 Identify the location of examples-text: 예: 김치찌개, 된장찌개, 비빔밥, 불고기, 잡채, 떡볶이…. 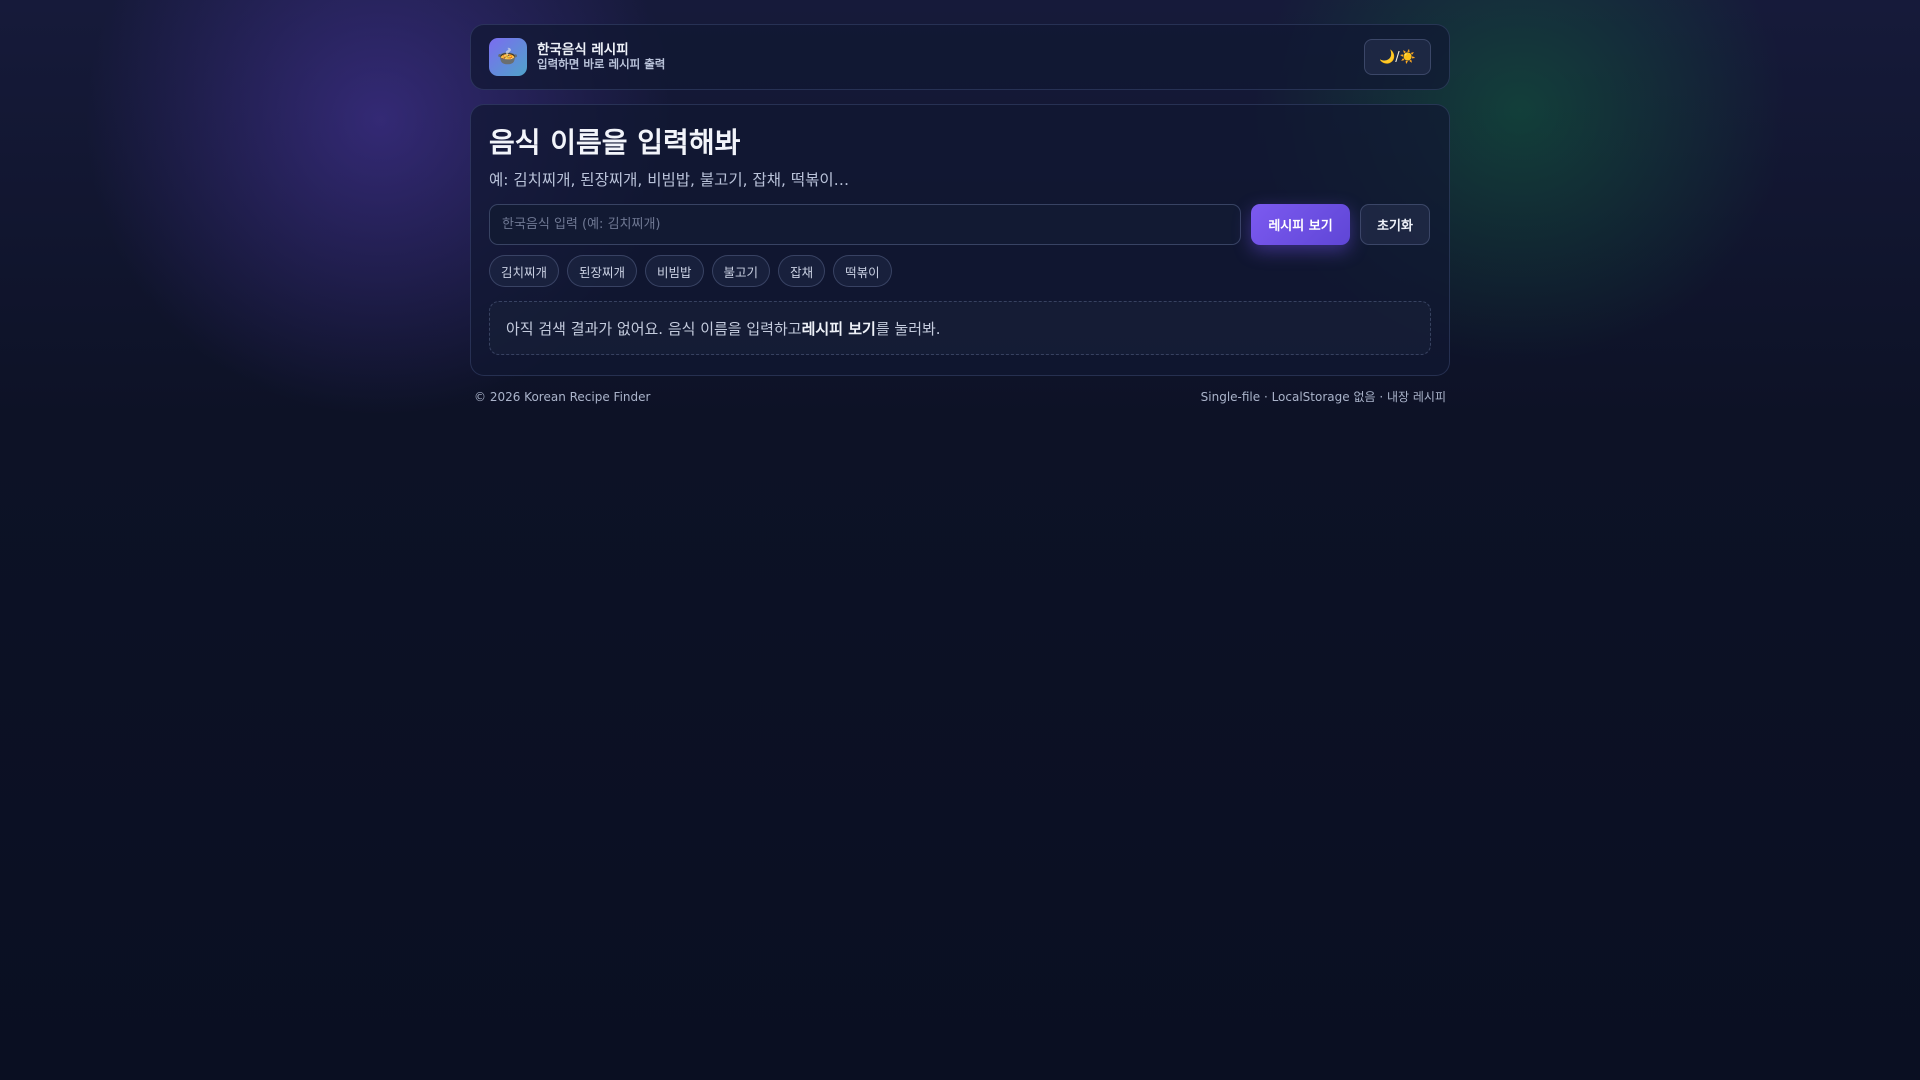
(669, 180).